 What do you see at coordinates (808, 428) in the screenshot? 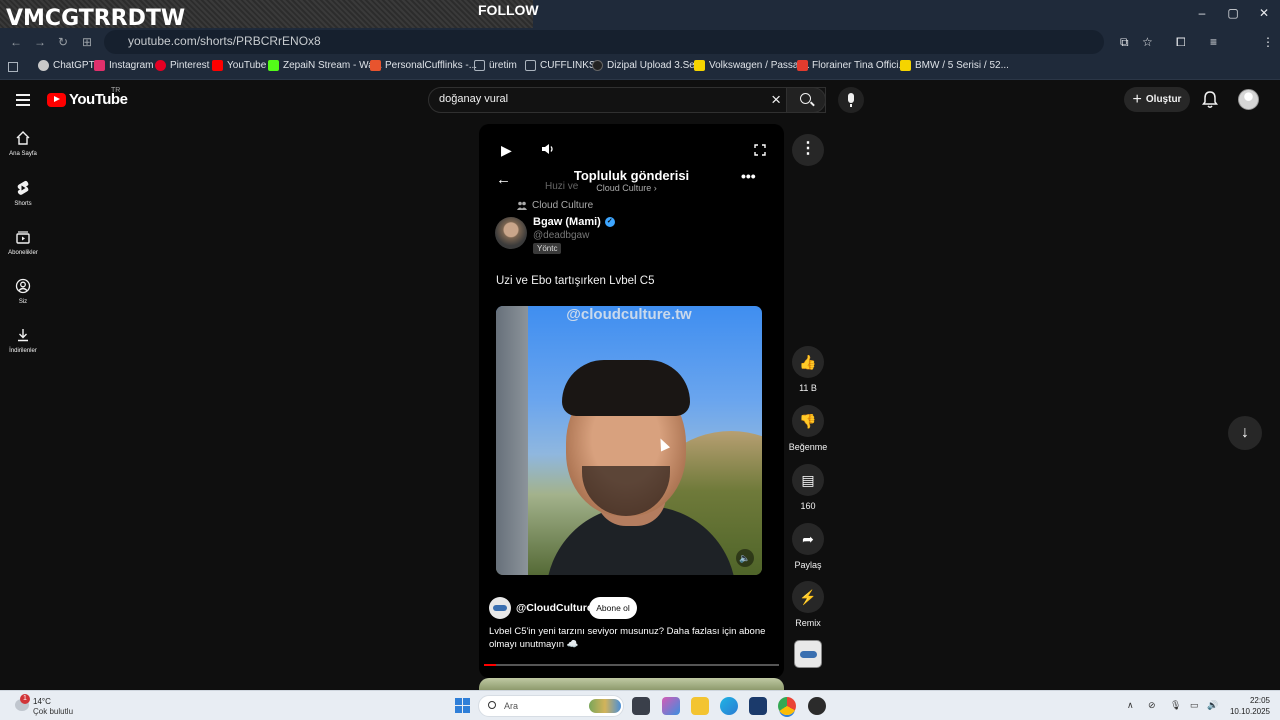
I see `dislike-button: 👎 Beğenme` at bounding box center [808, 428].